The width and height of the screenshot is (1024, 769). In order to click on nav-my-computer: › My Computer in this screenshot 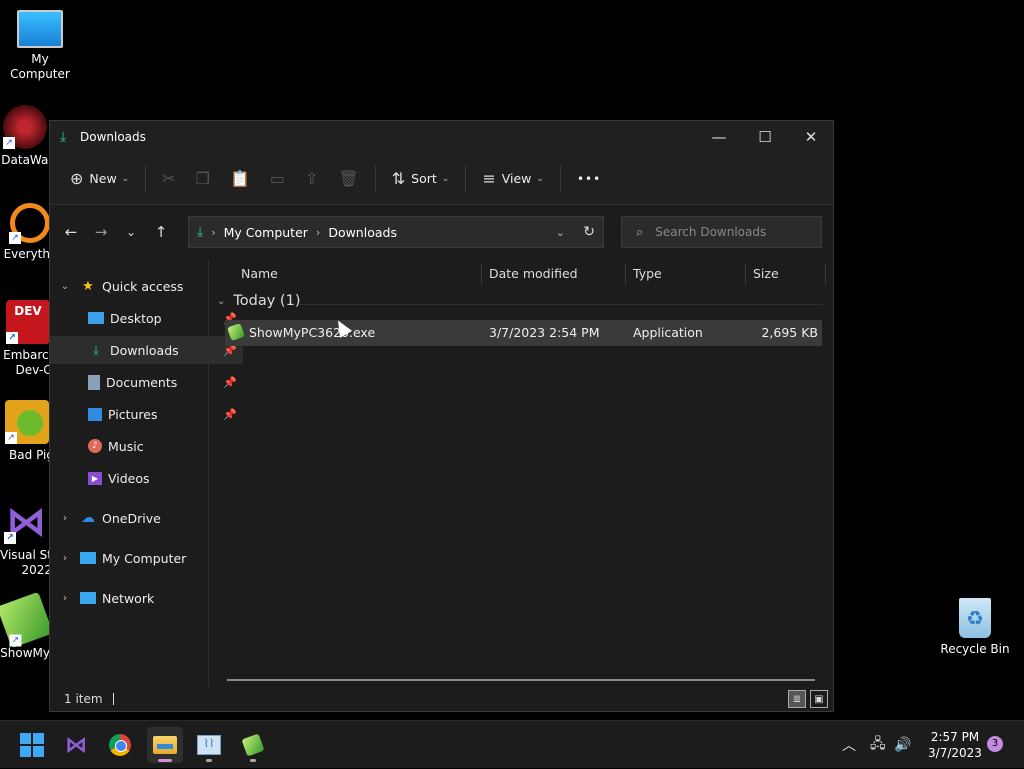, I will do `click(131, 558)`.